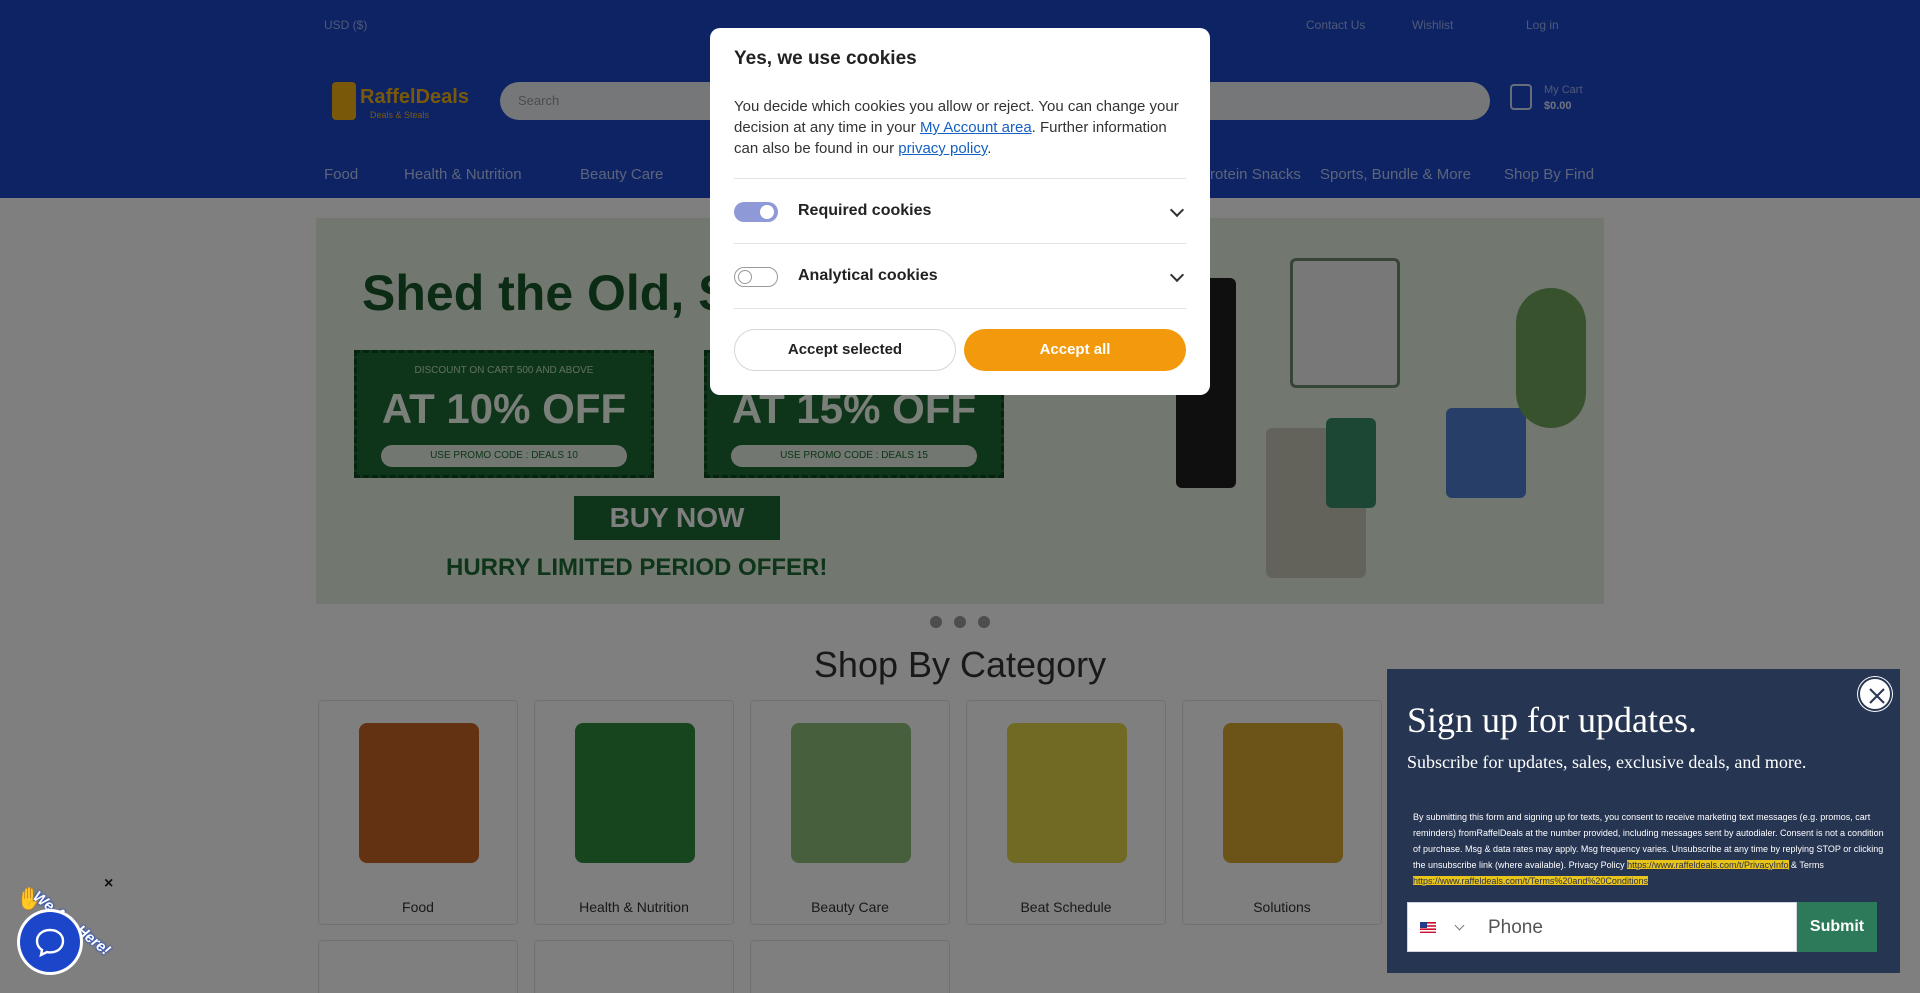 The width and height of the screenshot is (1920, 993). What do you see at coordinates (756, 212) in the screenshot?
I see `required-cookies-toggle` at bounding box center [756, 212].